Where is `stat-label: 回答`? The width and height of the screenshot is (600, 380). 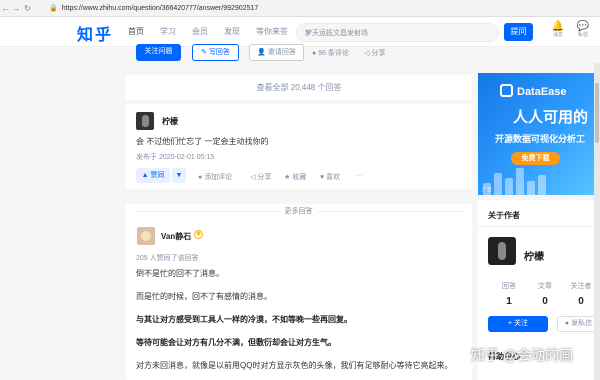
stat-label: 回答 is located at coordinates (509, 286).